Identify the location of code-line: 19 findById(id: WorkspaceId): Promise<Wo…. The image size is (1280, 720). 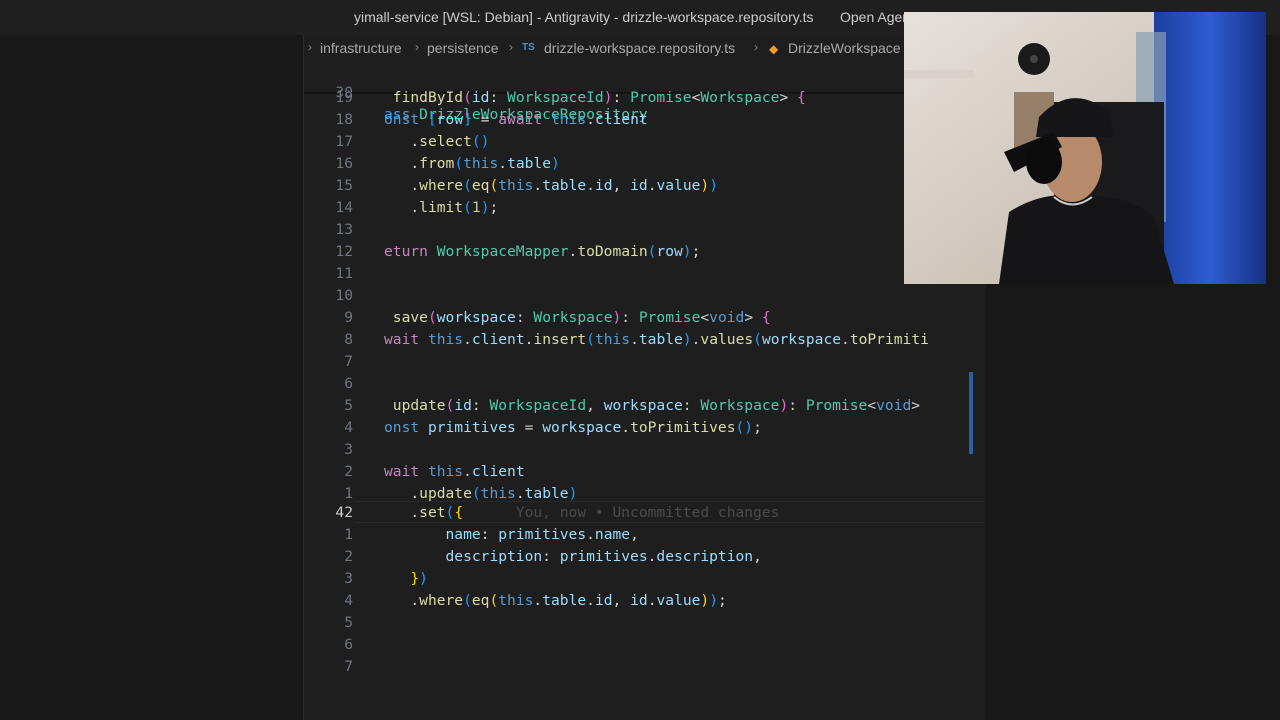
(644, 98).